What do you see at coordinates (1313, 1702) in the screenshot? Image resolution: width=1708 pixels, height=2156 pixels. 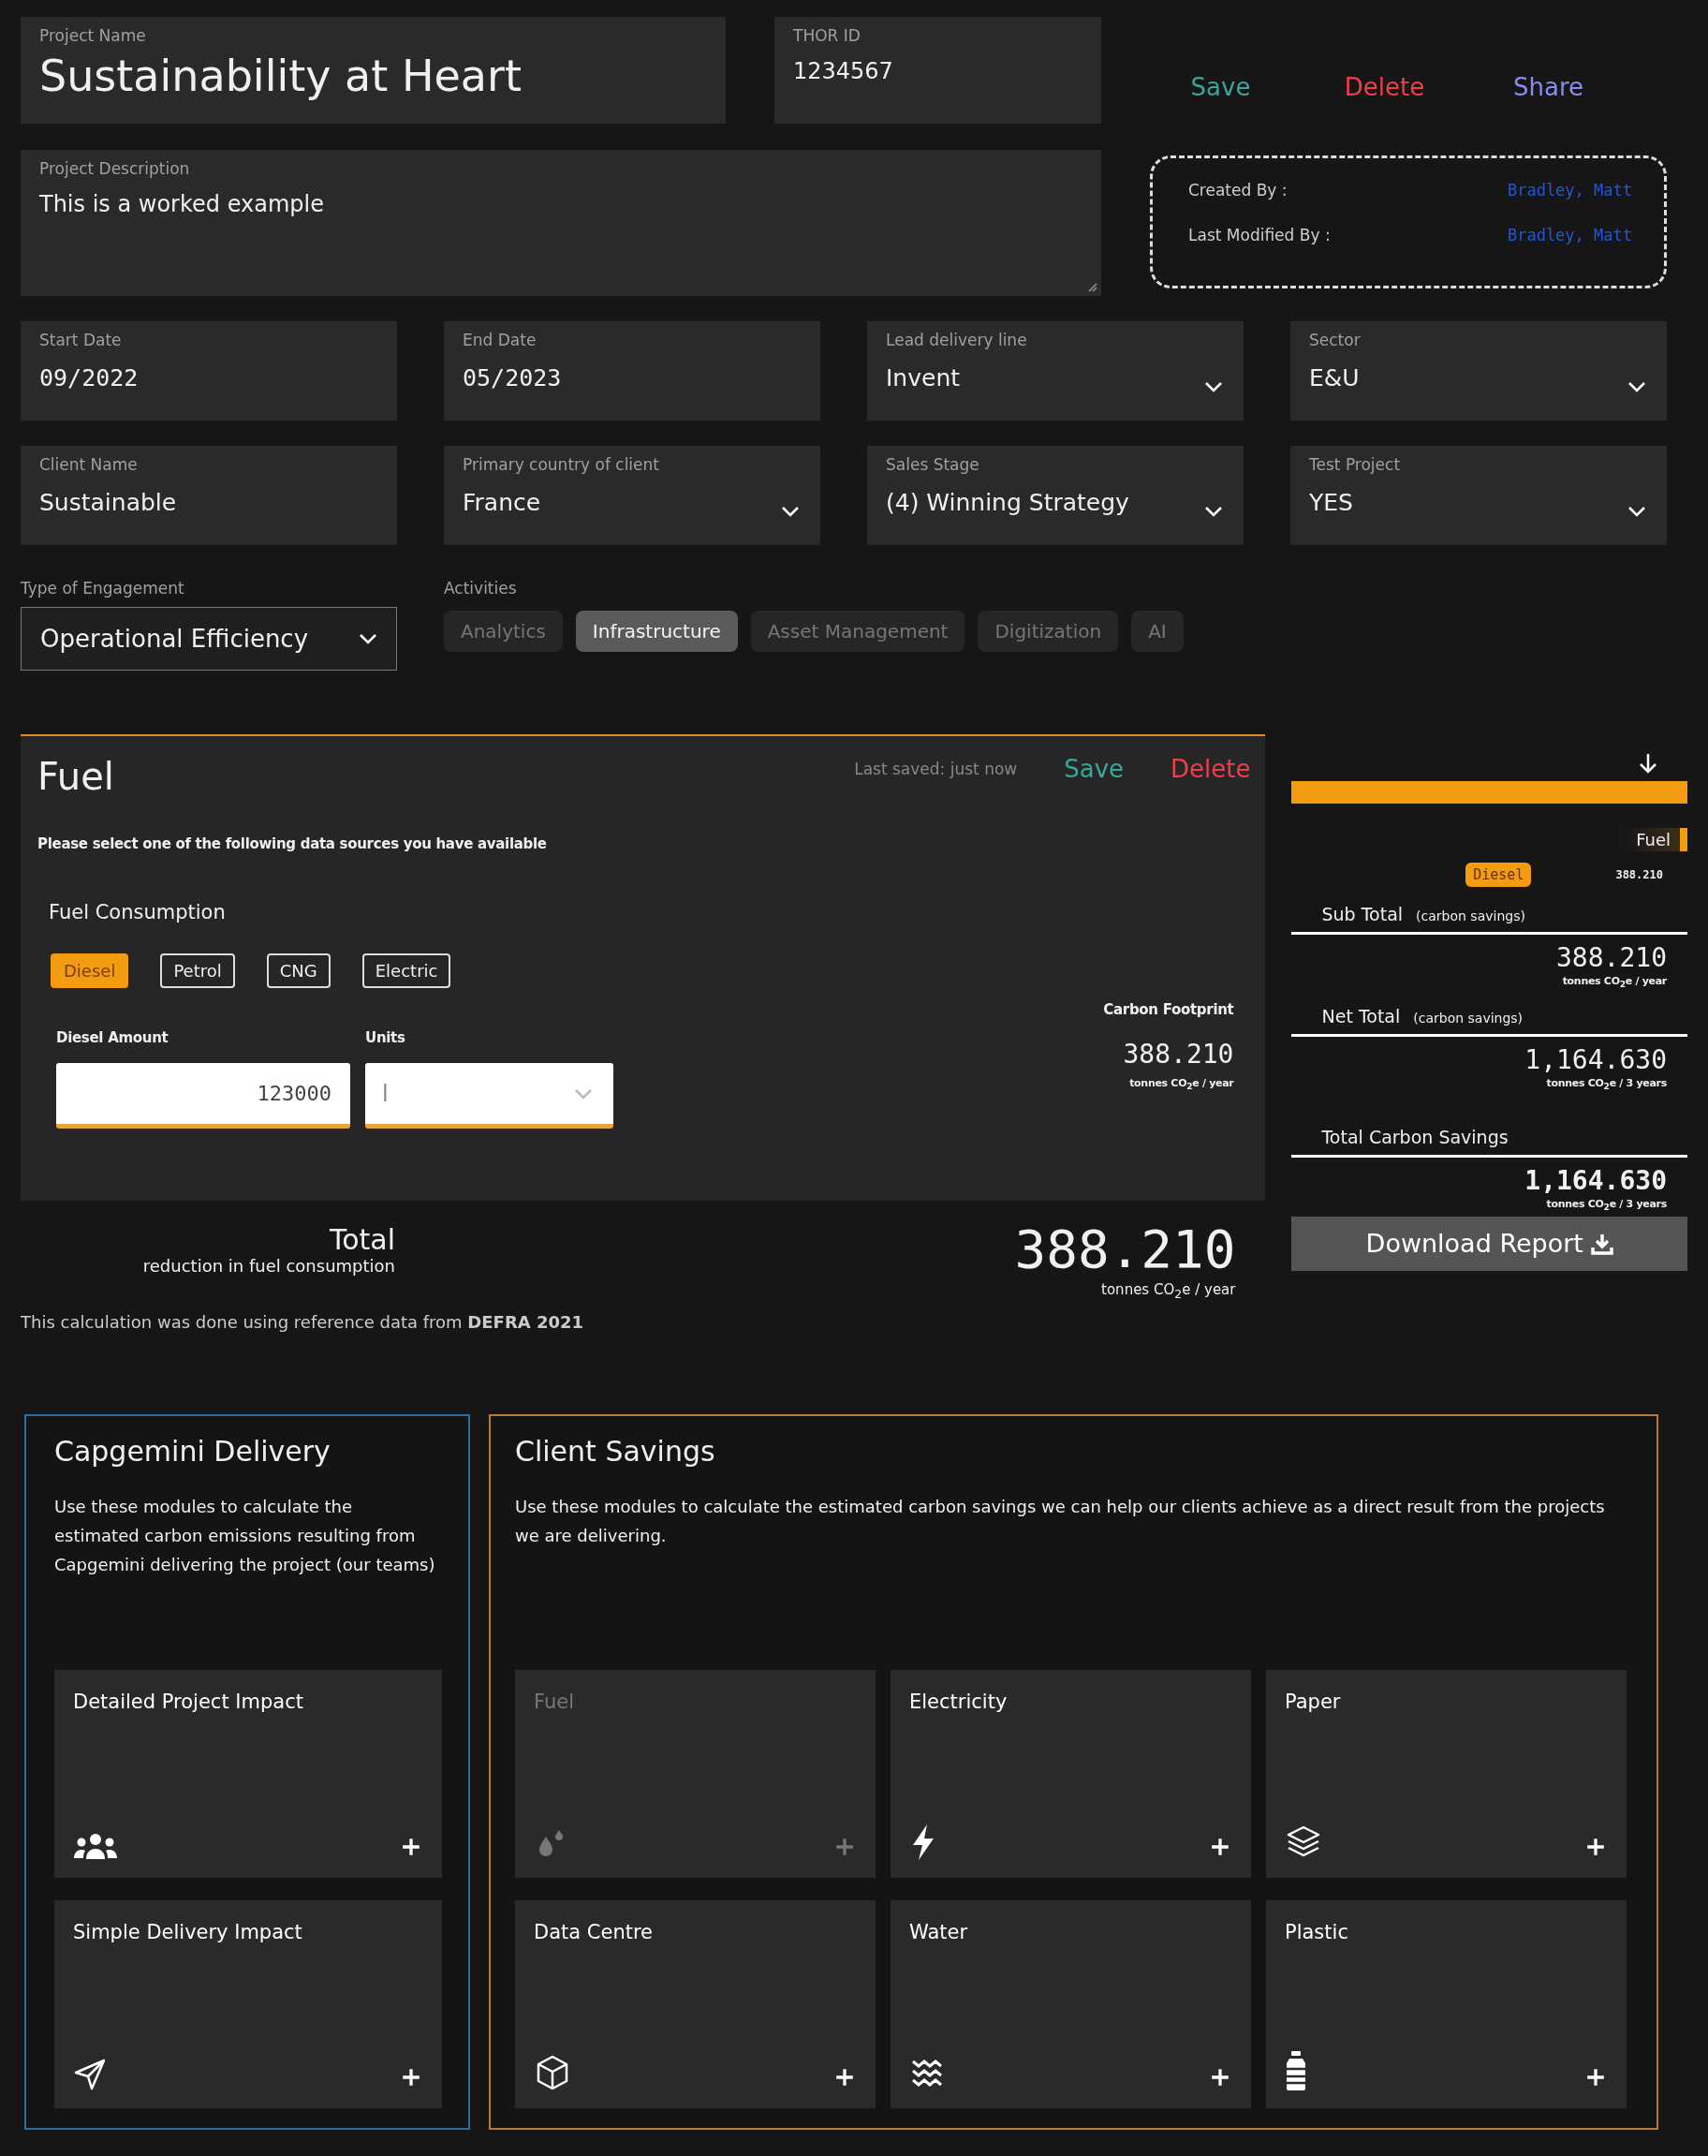 I see `module-title: Paper` at bounding box center [1313, 1702].